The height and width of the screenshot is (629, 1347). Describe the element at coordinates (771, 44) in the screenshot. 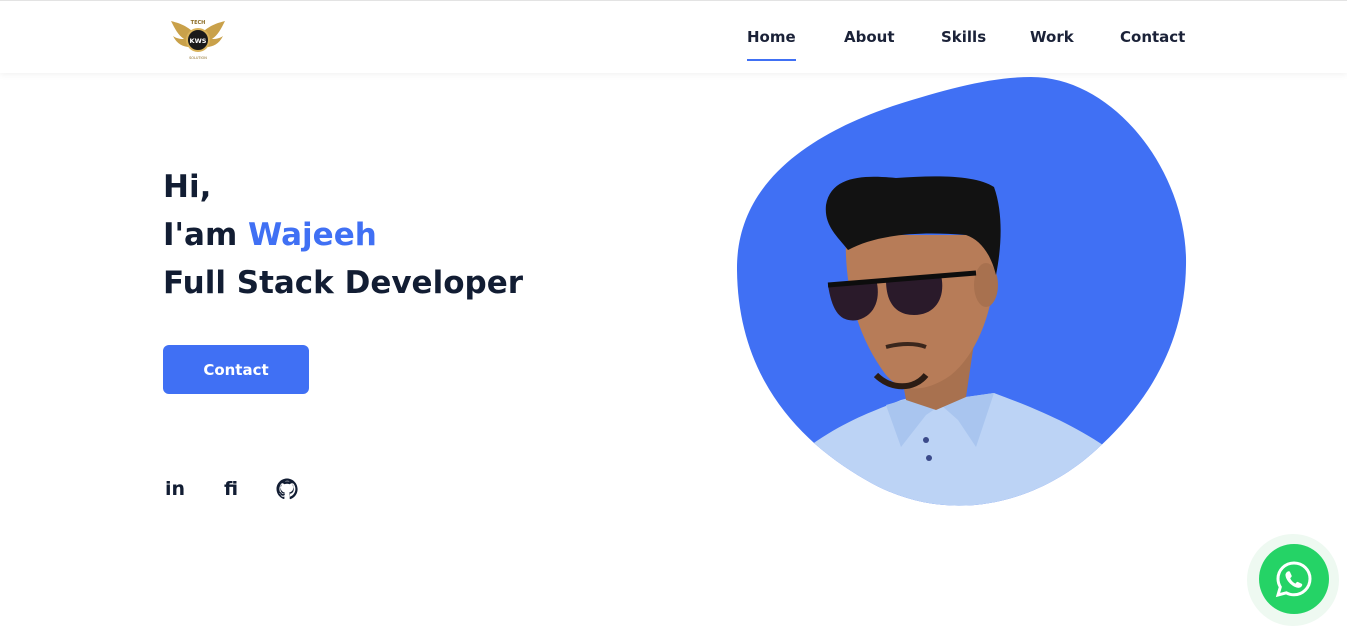

I see `nav-home: Home` at that location.